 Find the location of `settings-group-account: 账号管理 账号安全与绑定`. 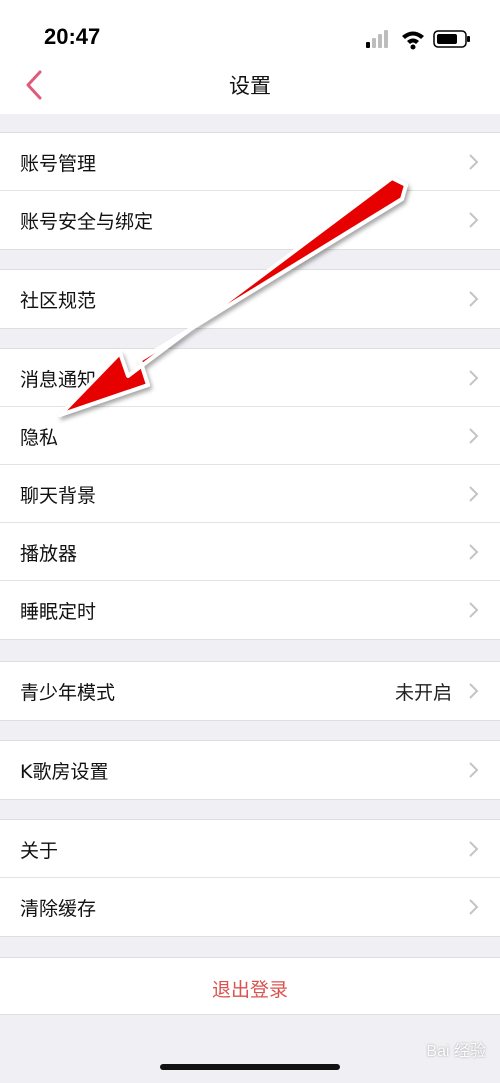

settings-group-account: 账号管理 账号安全与绑定 is located at coordinates (250, 191).